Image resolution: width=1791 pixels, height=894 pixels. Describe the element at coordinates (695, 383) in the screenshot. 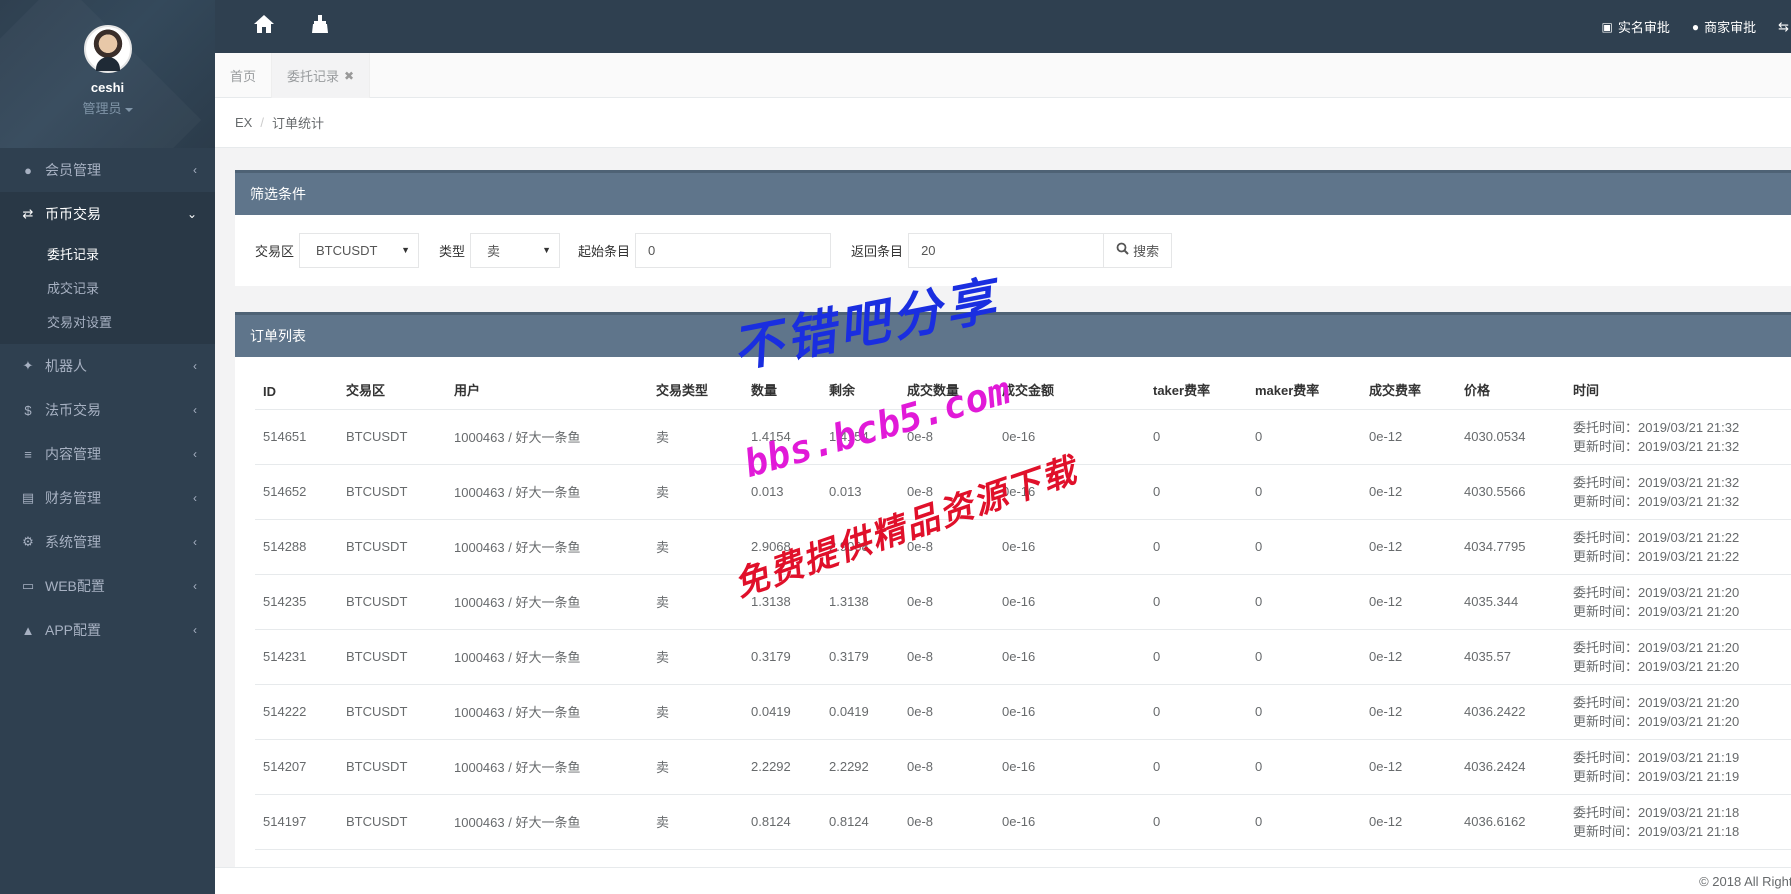

I see `column-header: 交易类型` at that location.